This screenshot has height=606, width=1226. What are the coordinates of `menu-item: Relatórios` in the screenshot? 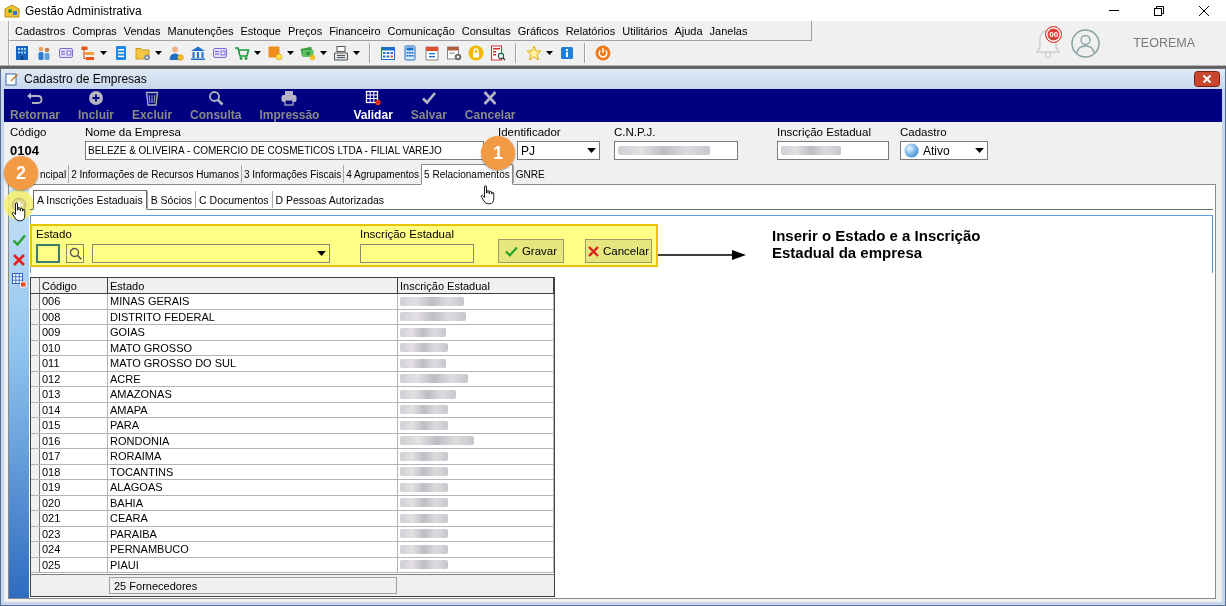 It's located at (590, 30).